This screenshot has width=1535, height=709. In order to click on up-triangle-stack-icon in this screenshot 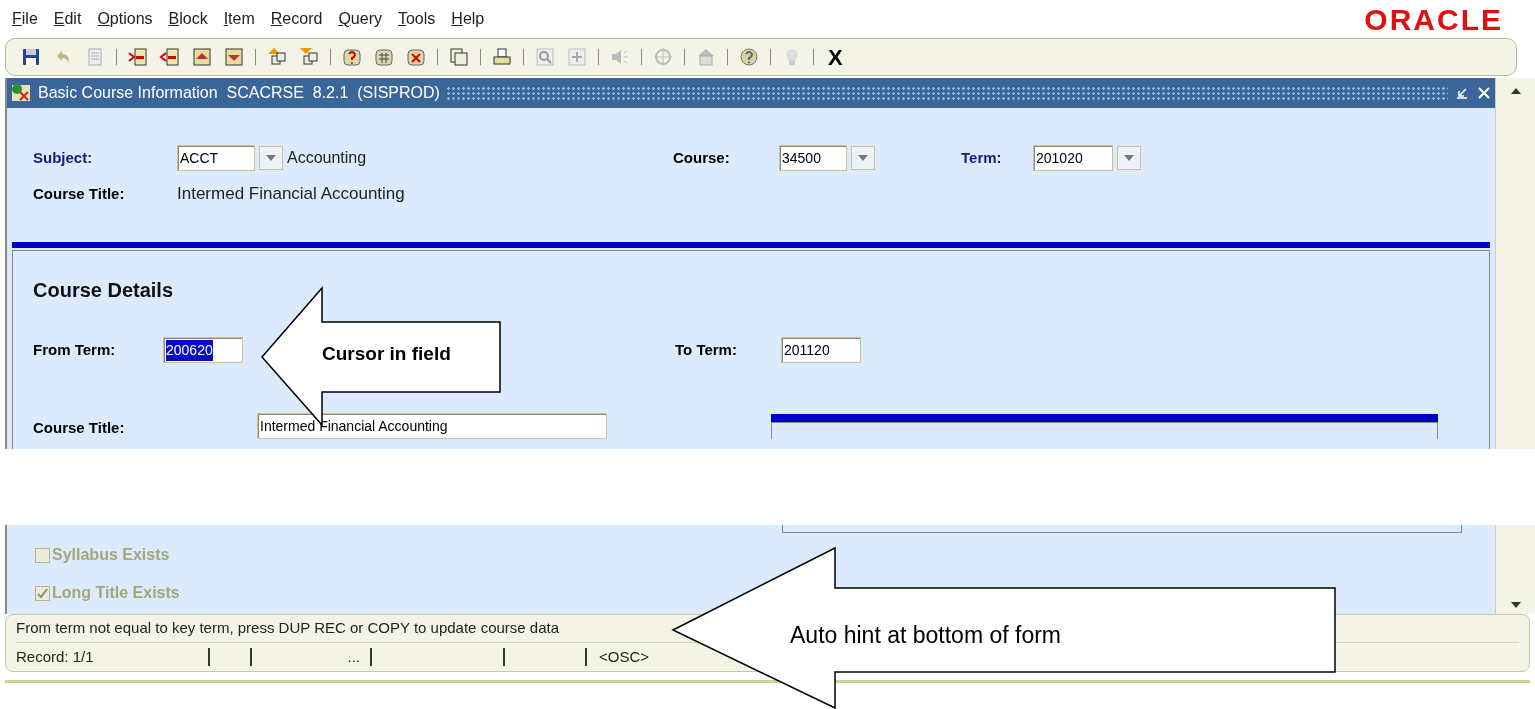, I will do `click(277, 57)`.